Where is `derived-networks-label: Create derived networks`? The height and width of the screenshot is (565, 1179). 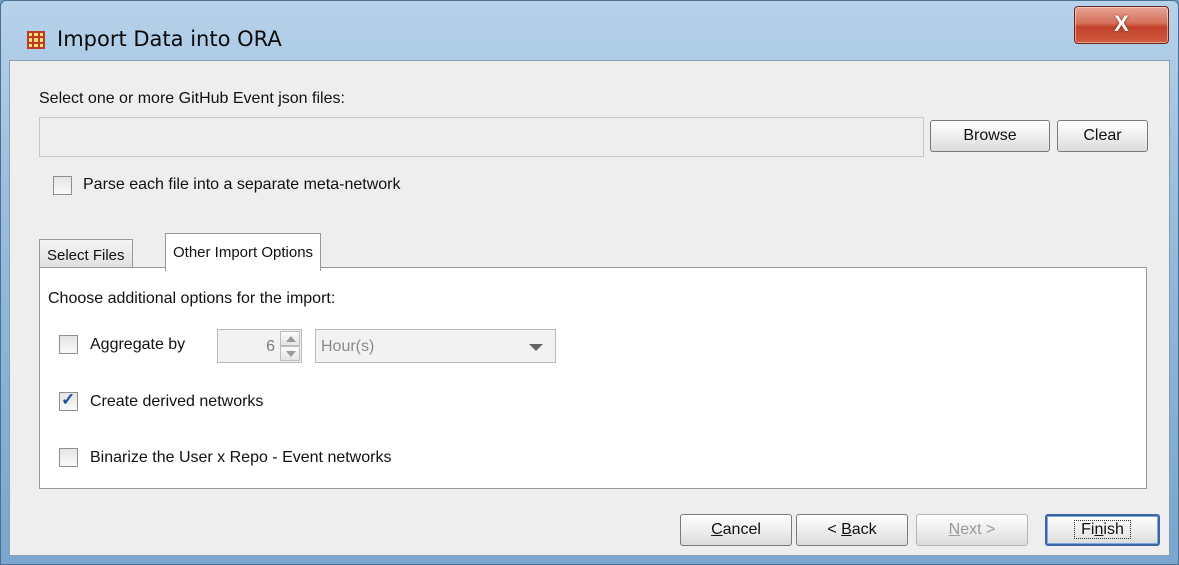 derived-networks-label: Create derived networks is located at coordinates (177, 401).